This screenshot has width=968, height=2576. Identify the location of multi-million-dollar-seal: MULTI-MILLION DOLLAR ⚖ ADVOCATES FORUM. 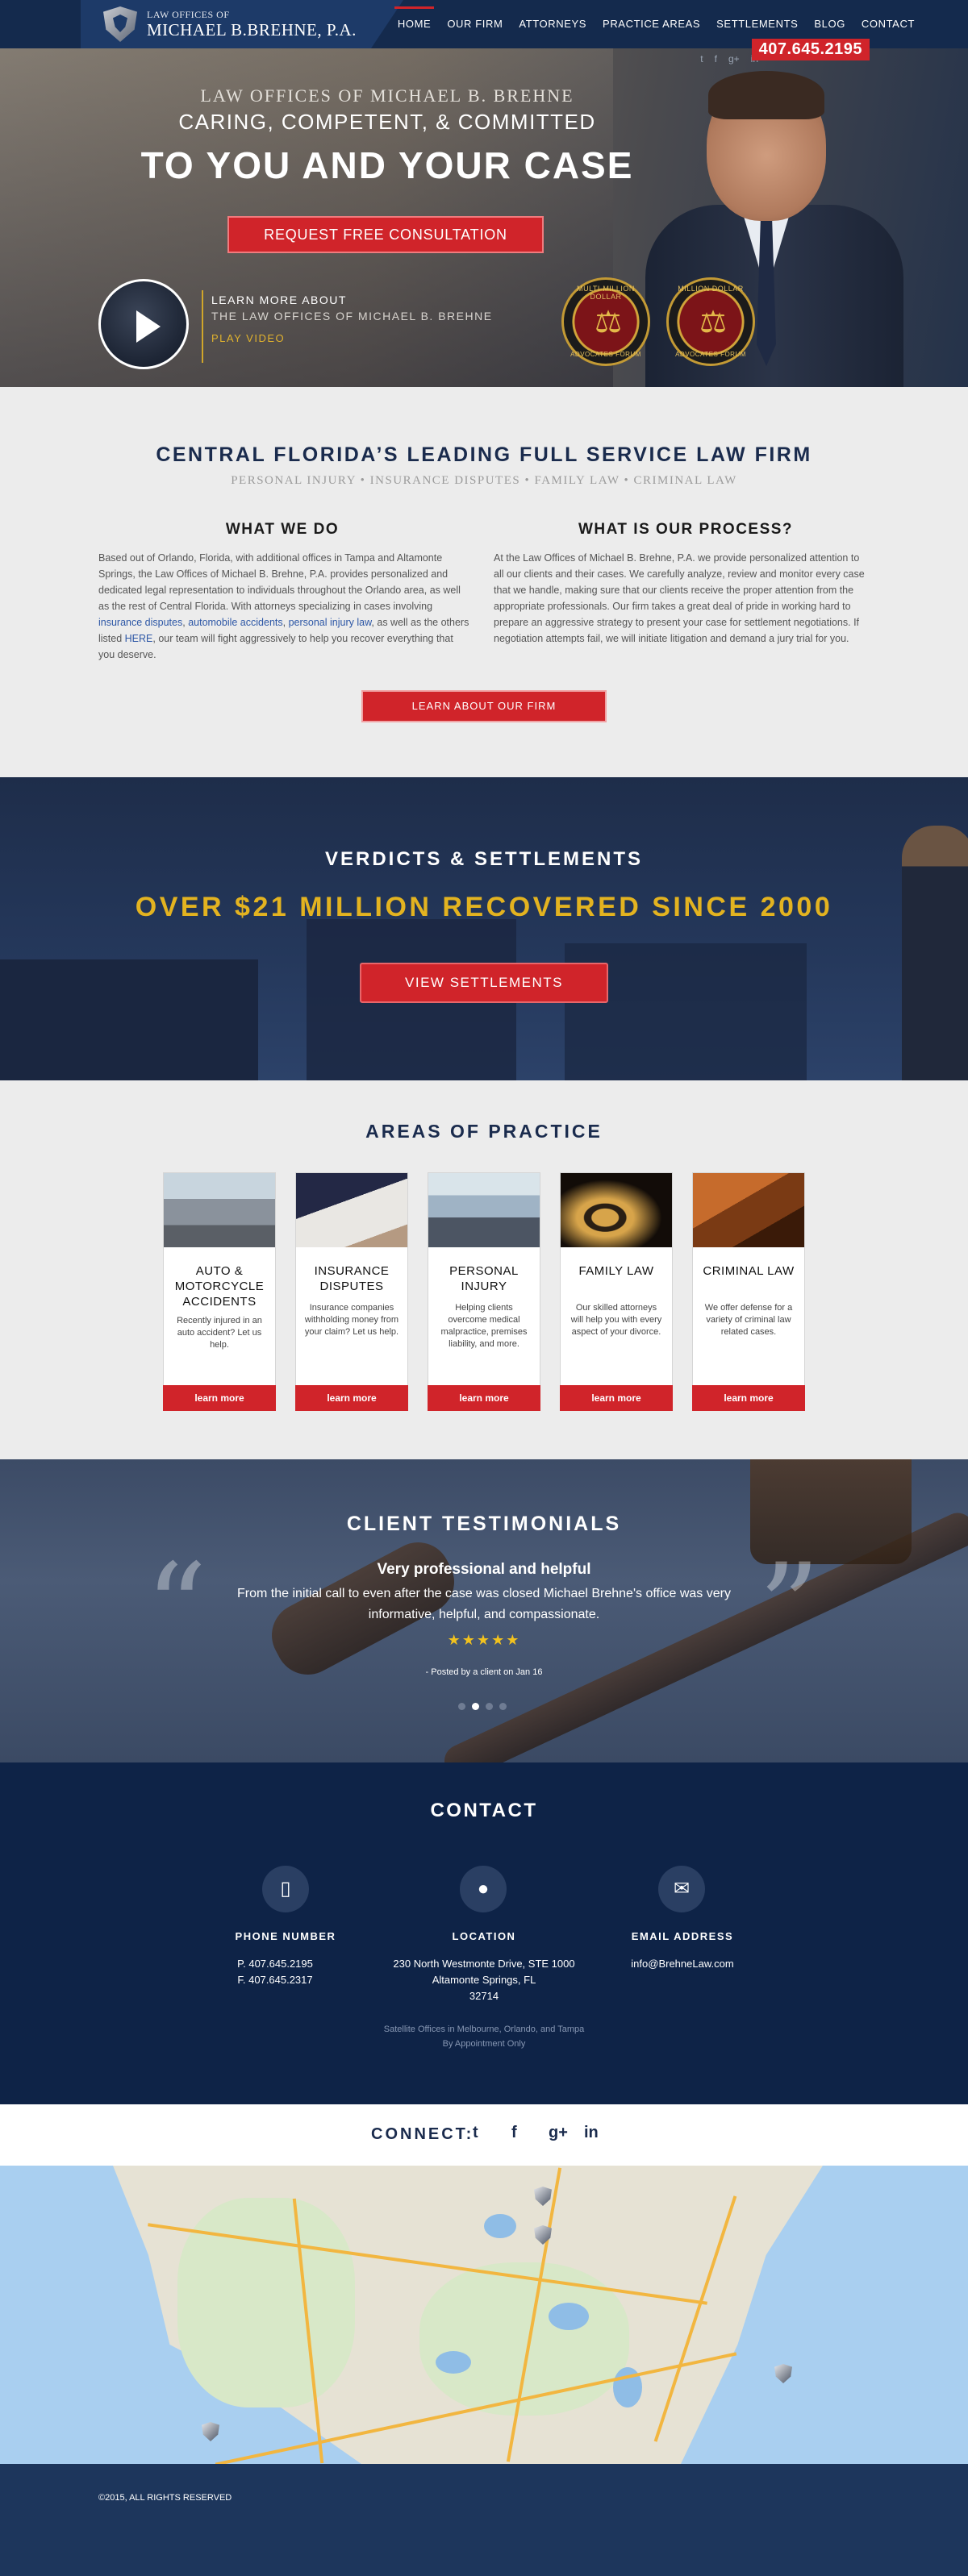
(605, 321).